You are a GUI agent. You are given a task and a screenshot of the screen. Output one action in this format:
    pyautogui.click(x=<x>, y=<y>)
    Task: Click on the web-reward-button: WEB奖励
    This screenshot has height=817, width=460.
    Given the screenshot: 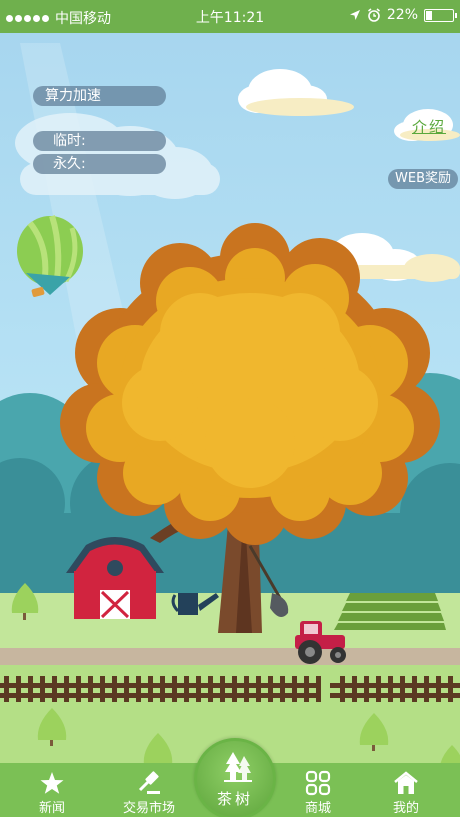 What is the action you would take?
    pyautogui.click(x=423, y=179)
    